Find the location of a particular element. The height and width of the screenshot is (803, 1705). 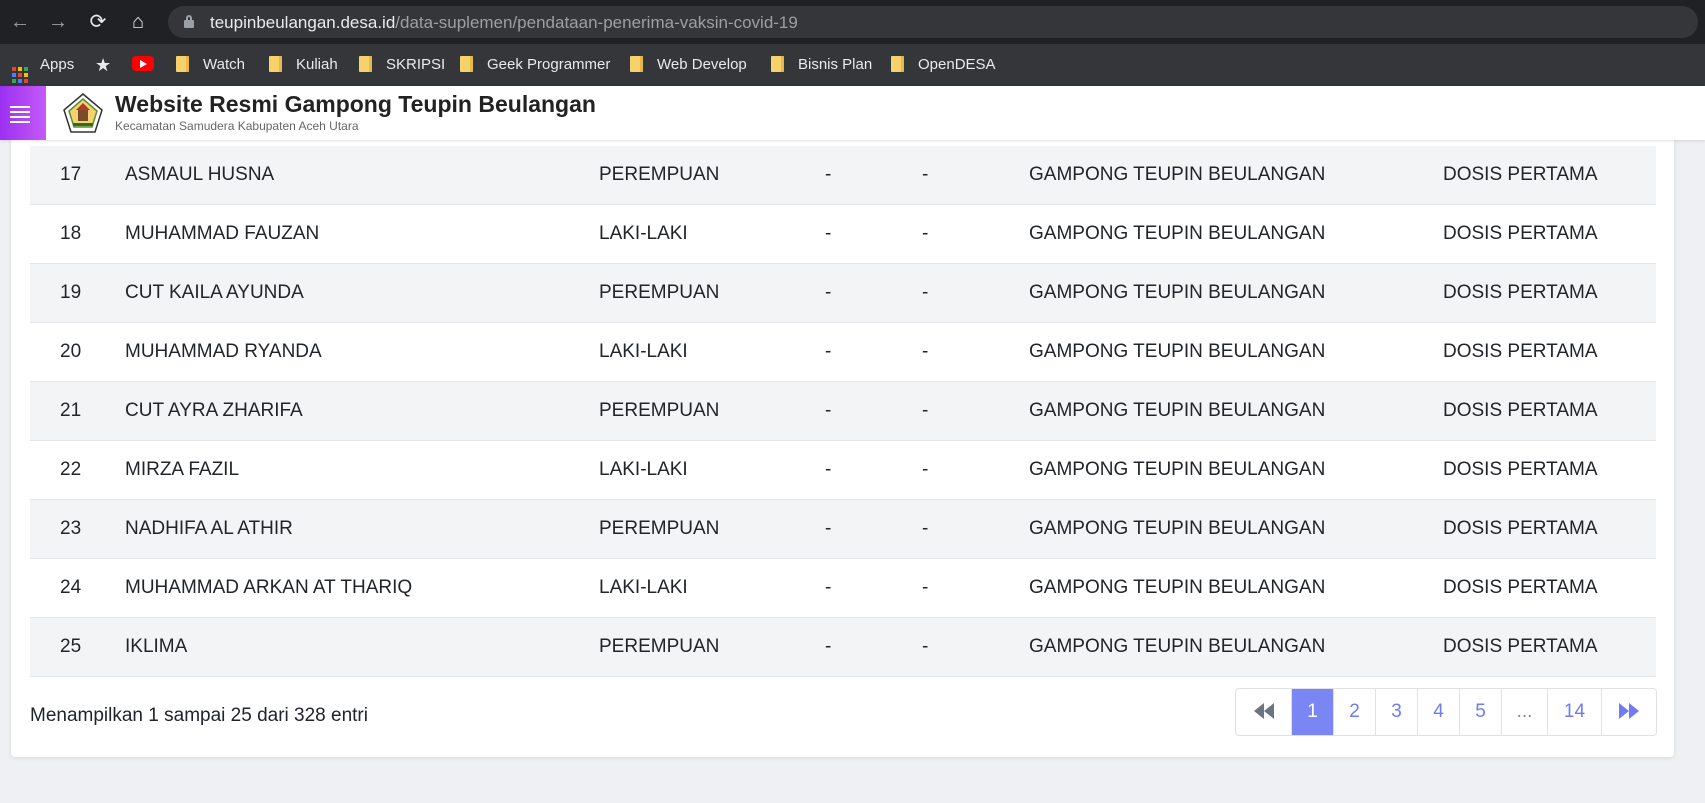

reload-icon: ⟳ is located at coordinates (98, 22).